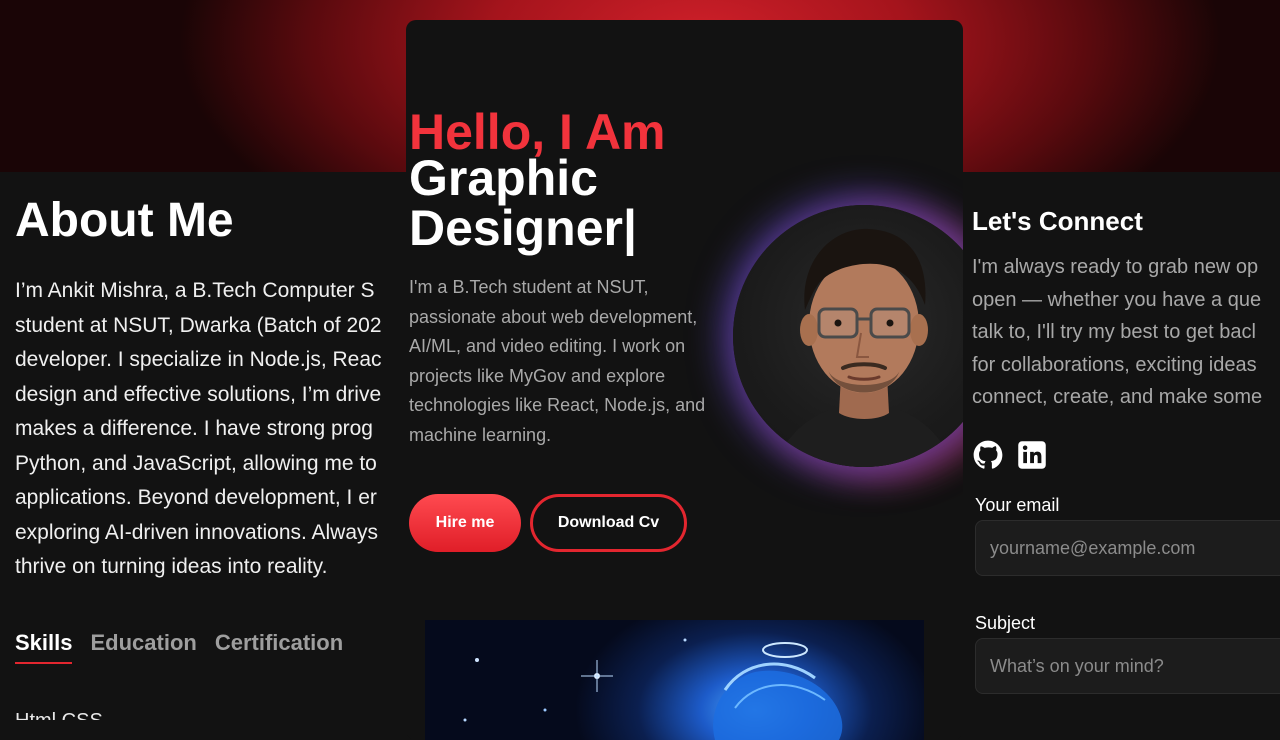  What do you see at coordinates (1127, 666) in the screenshot?
I see `subject-field` at bounding box center [1127, 666].